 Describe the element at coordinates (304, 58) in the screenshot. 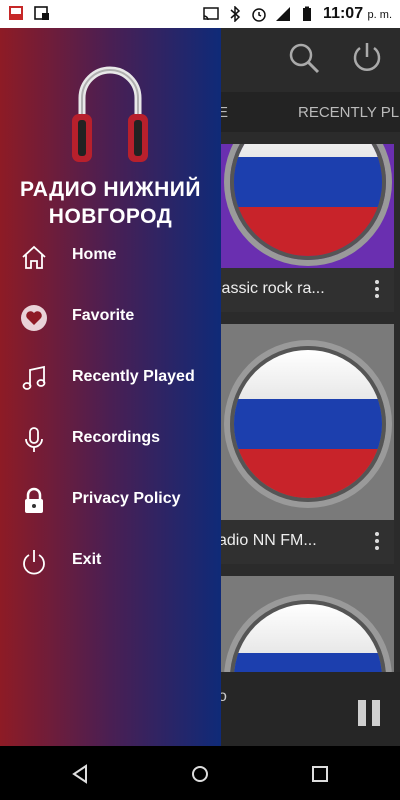

I see `search-icon` at that location.